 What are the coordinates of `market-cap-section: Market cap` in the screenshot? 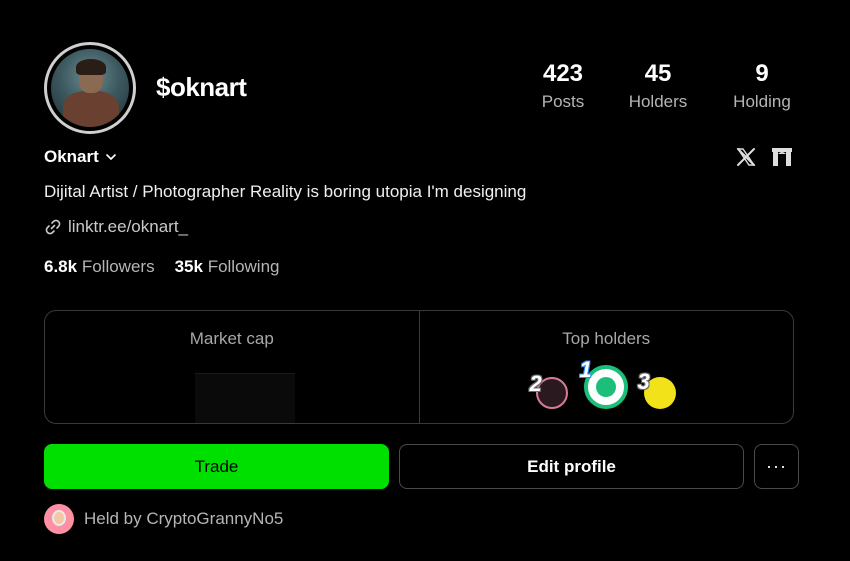 It's located at (232, 367).